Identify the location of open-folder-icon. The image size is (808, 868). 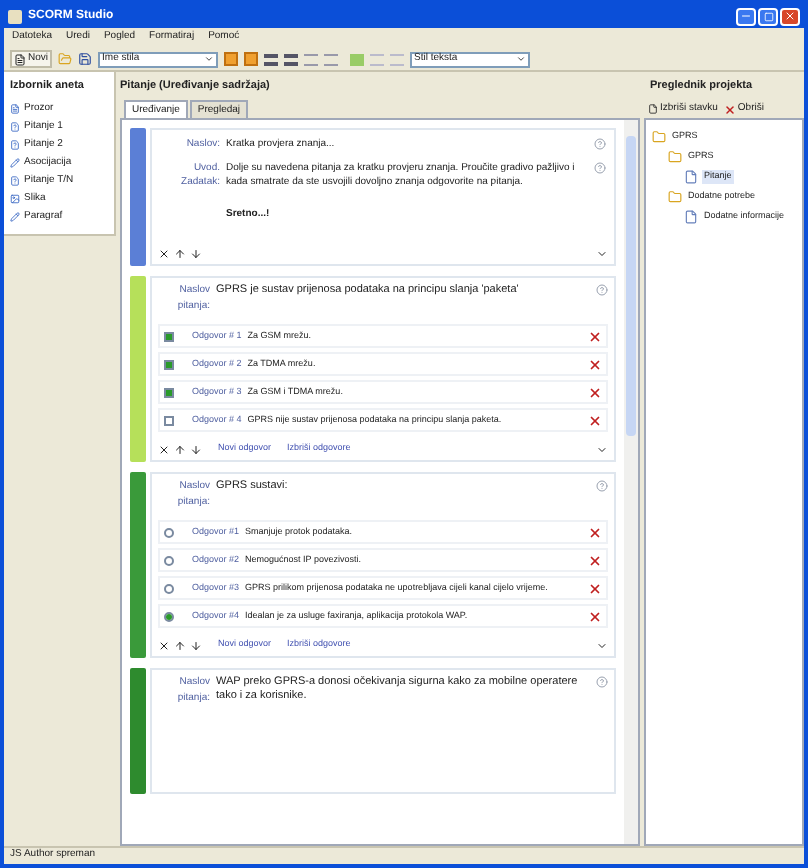
(65, 59).